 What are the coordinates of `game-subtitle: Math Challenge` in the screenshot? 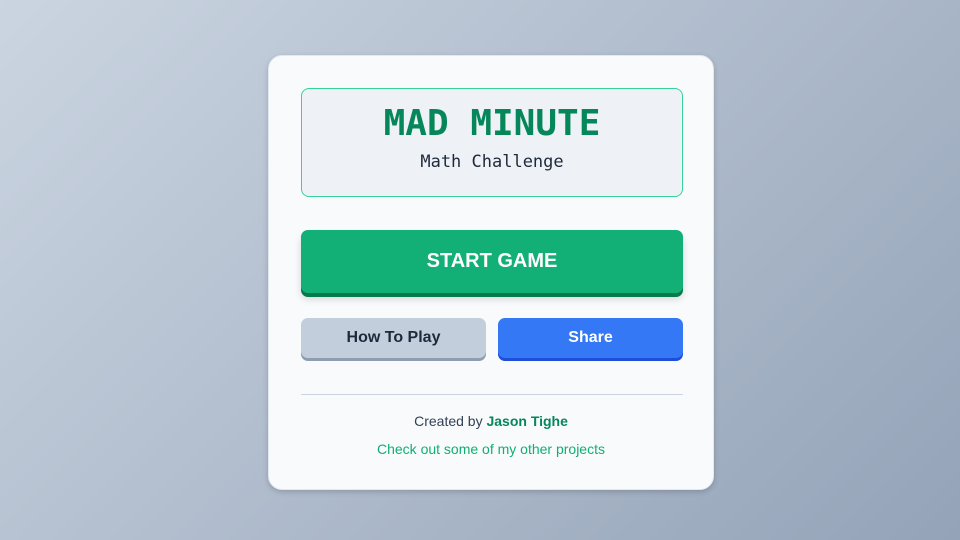 It's located at (492, 162).